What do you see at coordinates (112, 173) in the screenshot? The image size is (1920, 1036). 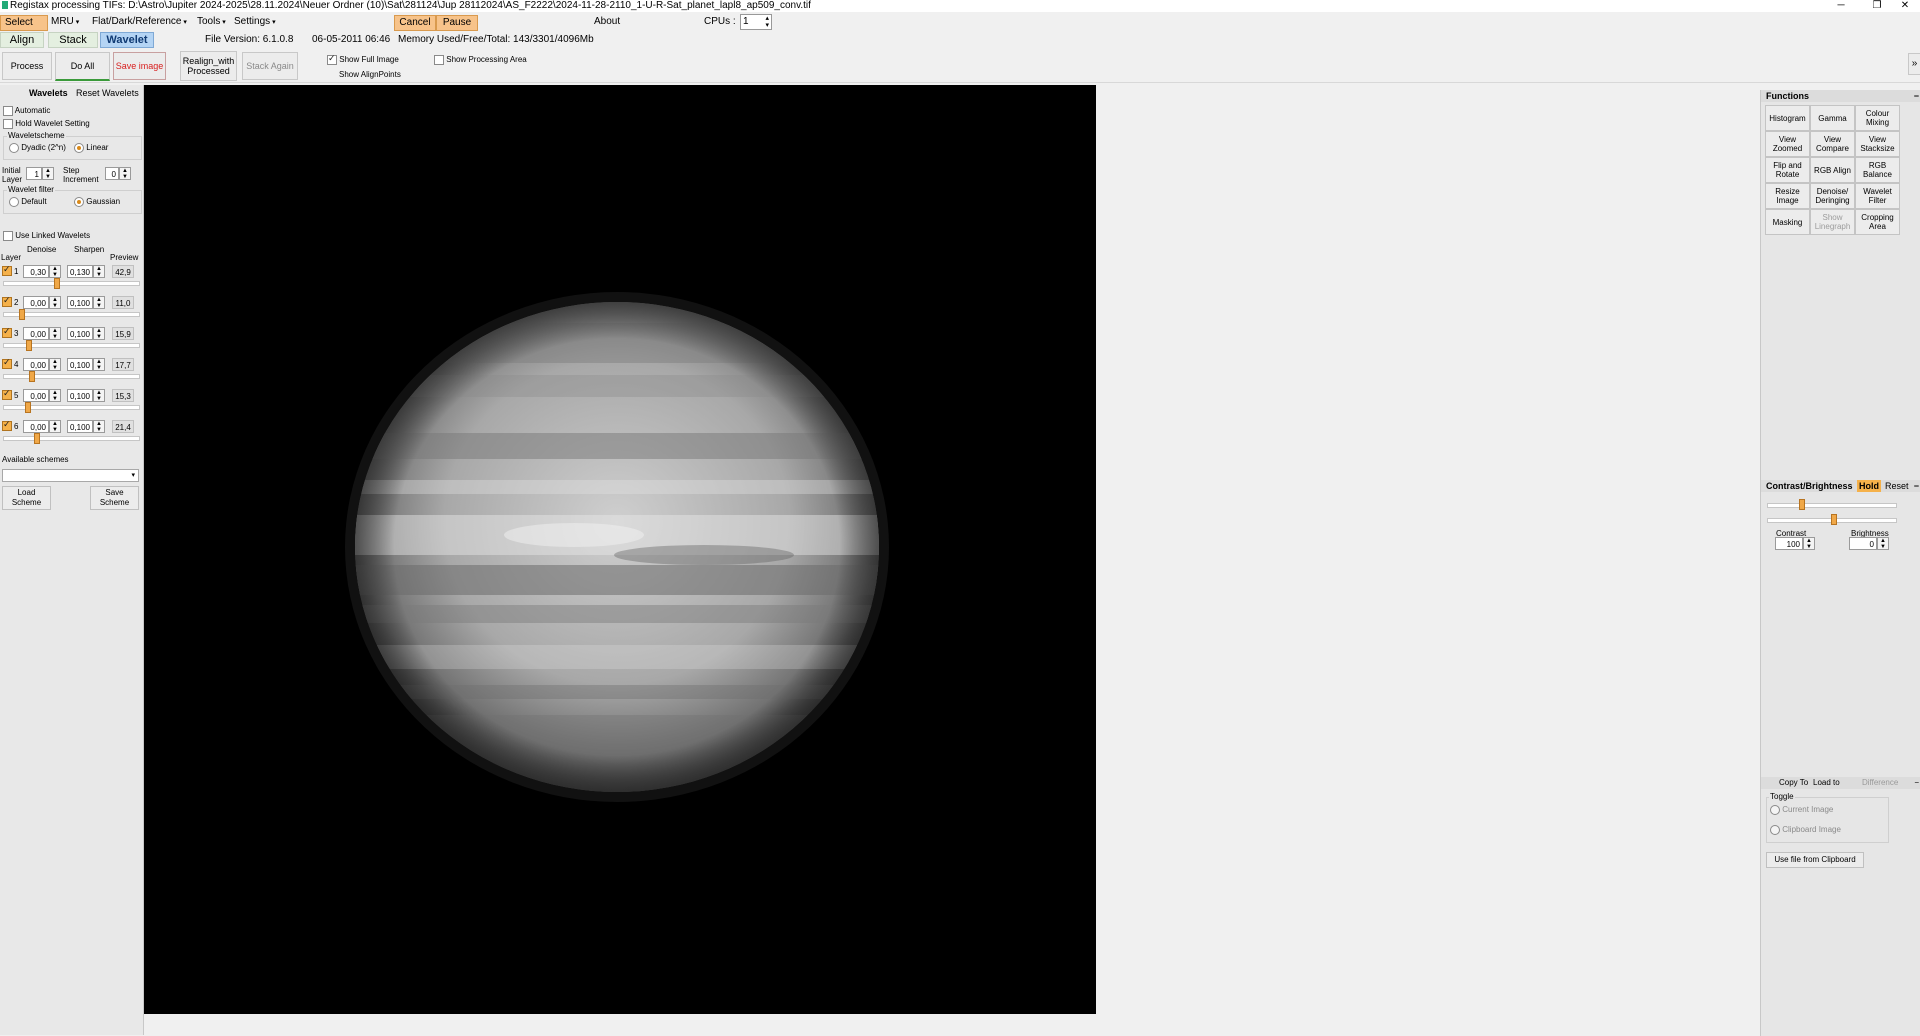 I see `step-increment-input: 0` at bounding box center [112, 173].